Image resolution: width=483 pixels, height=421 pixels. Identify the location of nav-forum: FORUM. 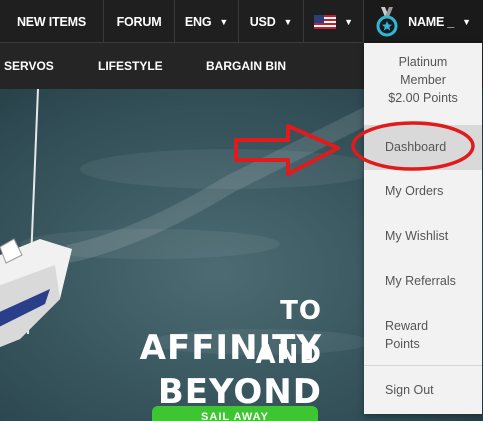
(138, 21).